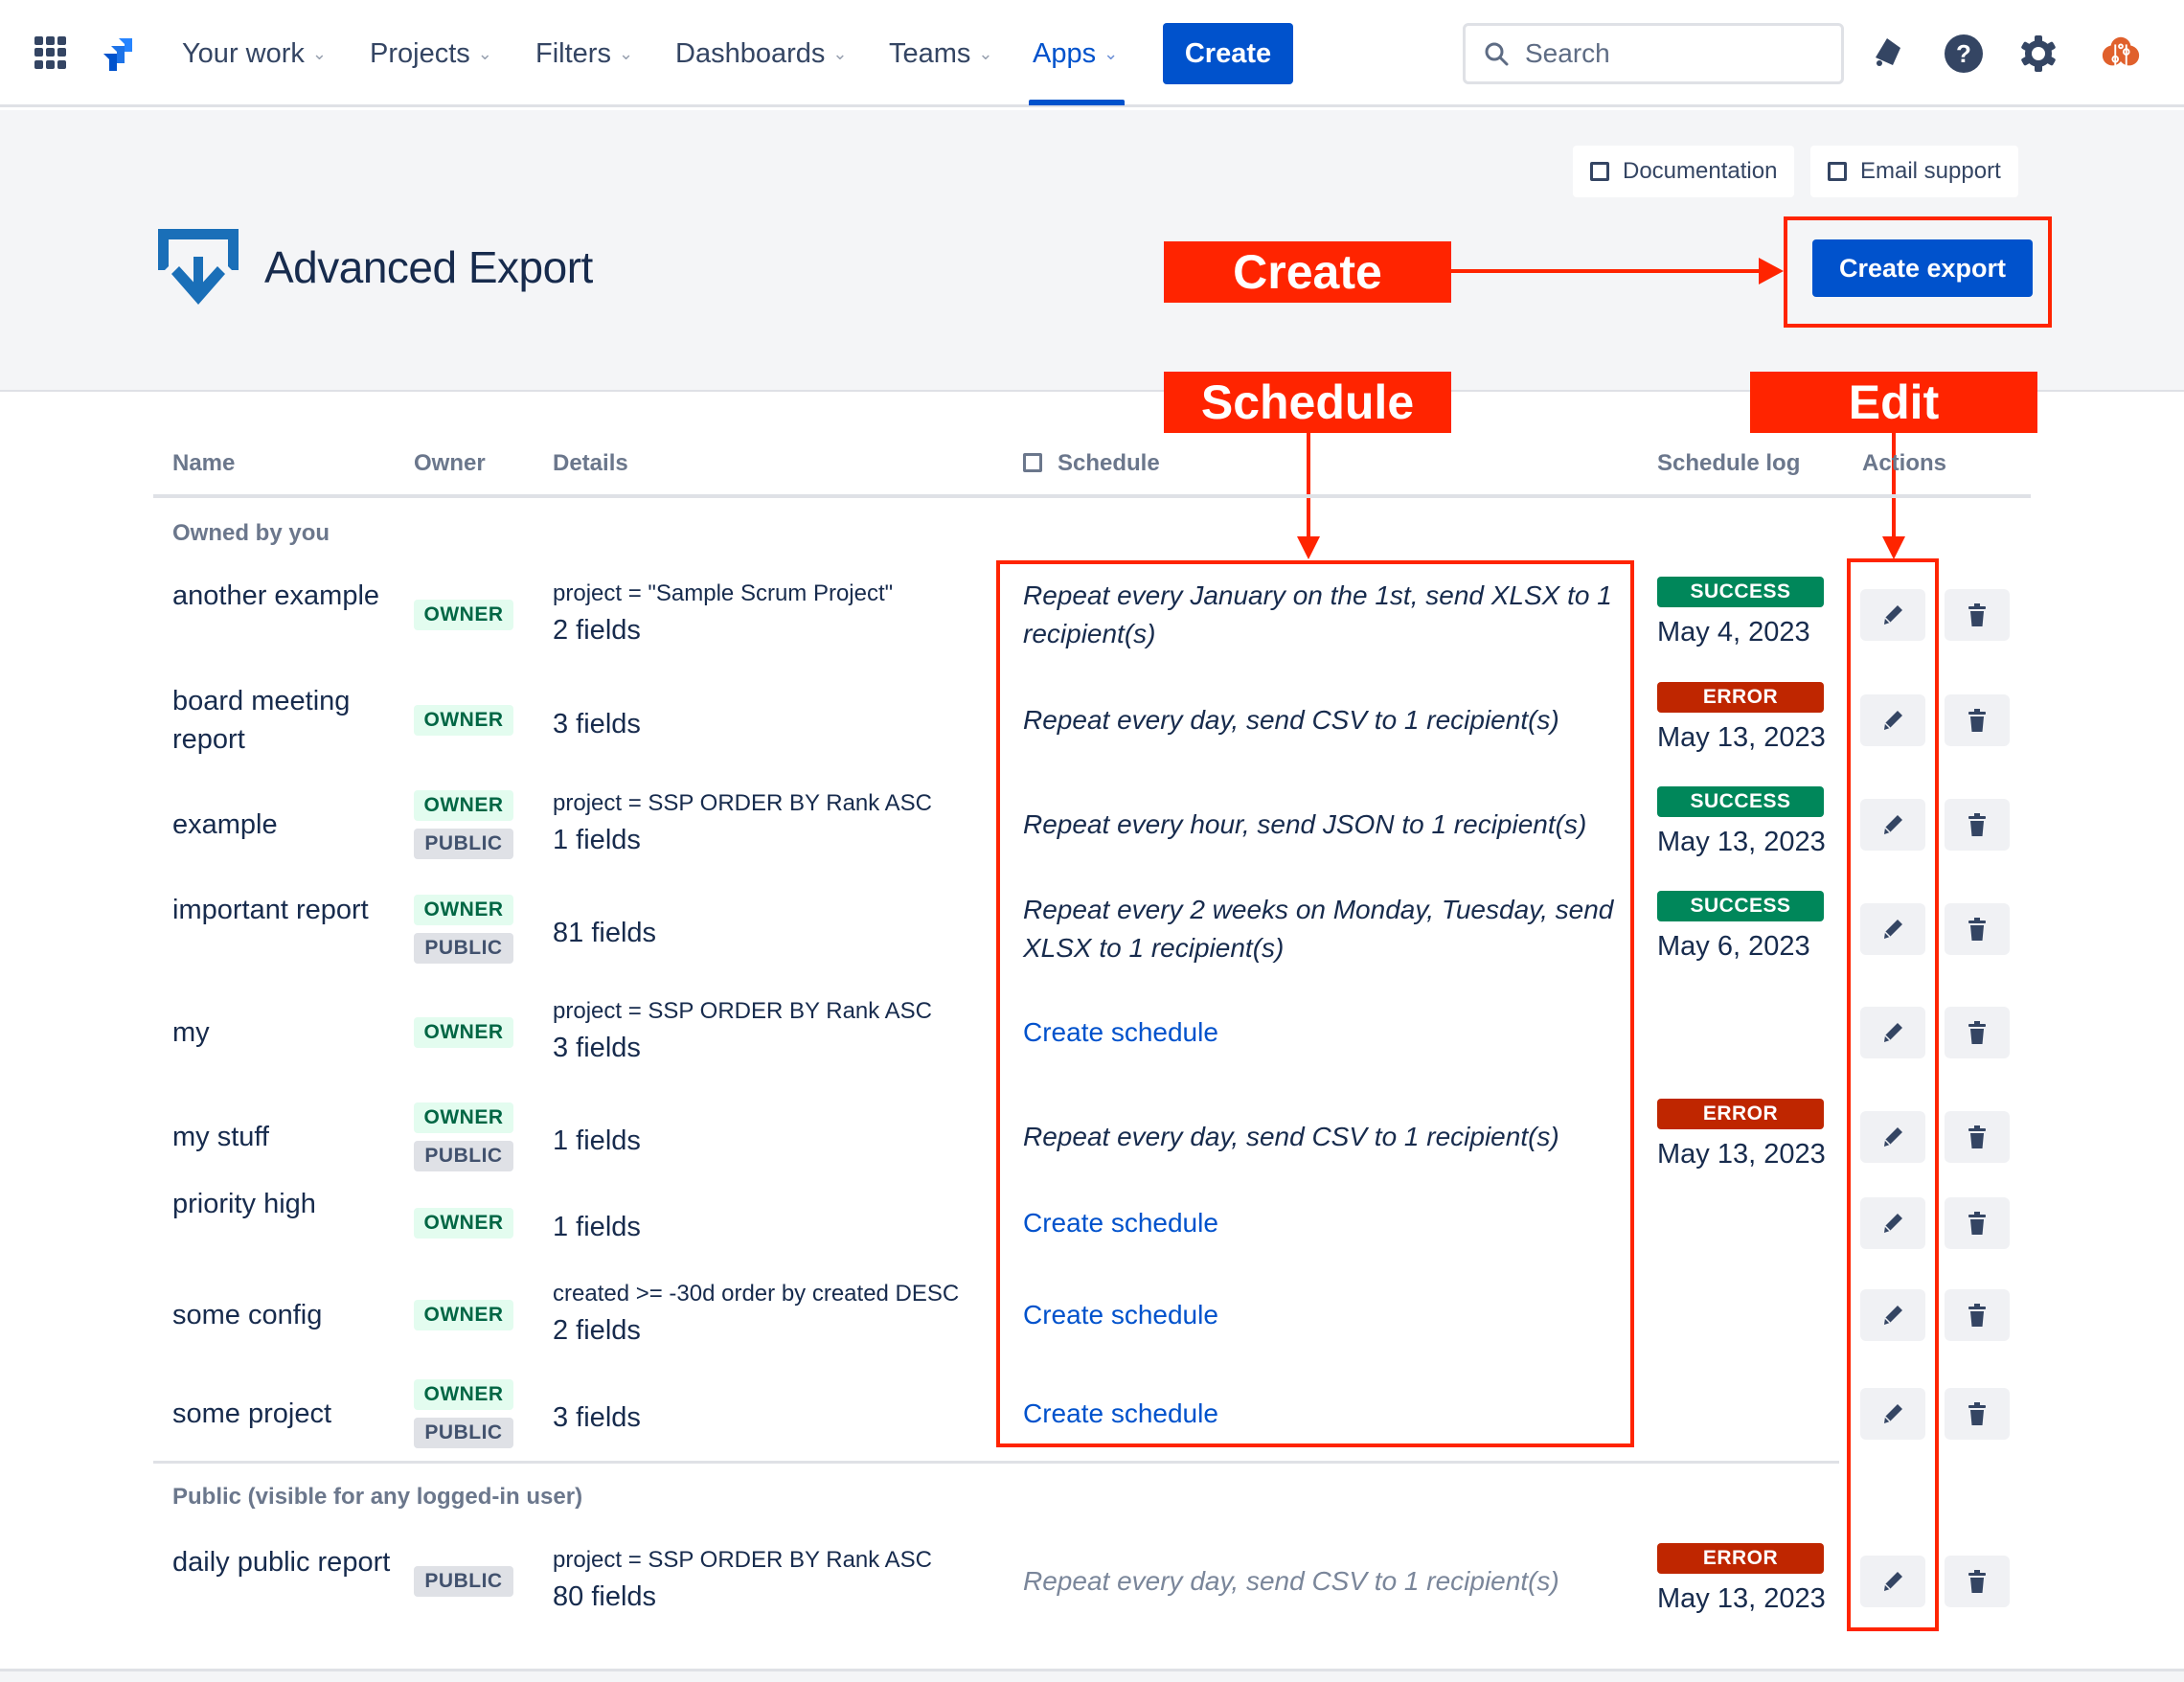 The height and width of the screenshot is (1682, 2184). Describe the element at coordinates (282, 1137) in the screenshot. I see `export-name: my stuff` at that location.